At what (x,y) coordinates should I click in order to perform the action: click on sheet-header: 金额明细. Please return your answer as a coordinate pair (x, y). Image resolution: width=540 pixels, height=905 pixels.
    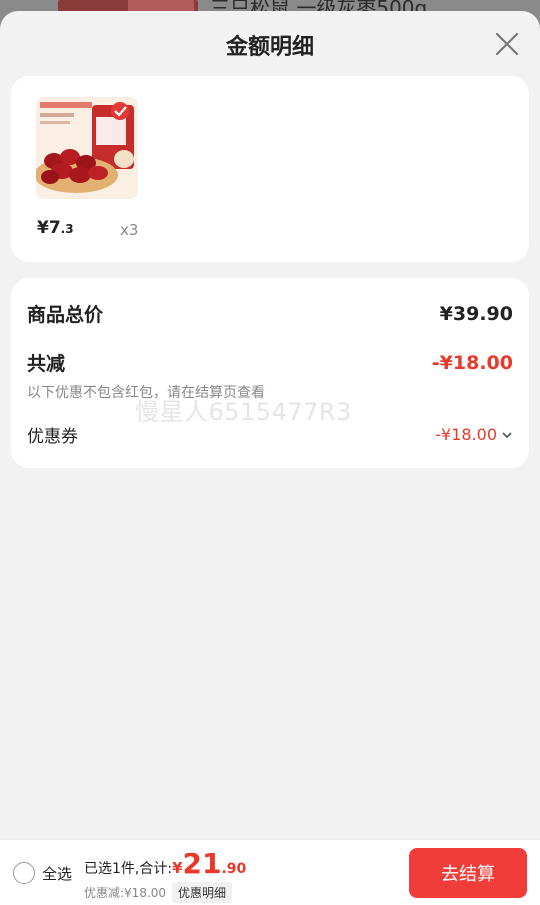
    Looking at the image, I should click on (270, 43).